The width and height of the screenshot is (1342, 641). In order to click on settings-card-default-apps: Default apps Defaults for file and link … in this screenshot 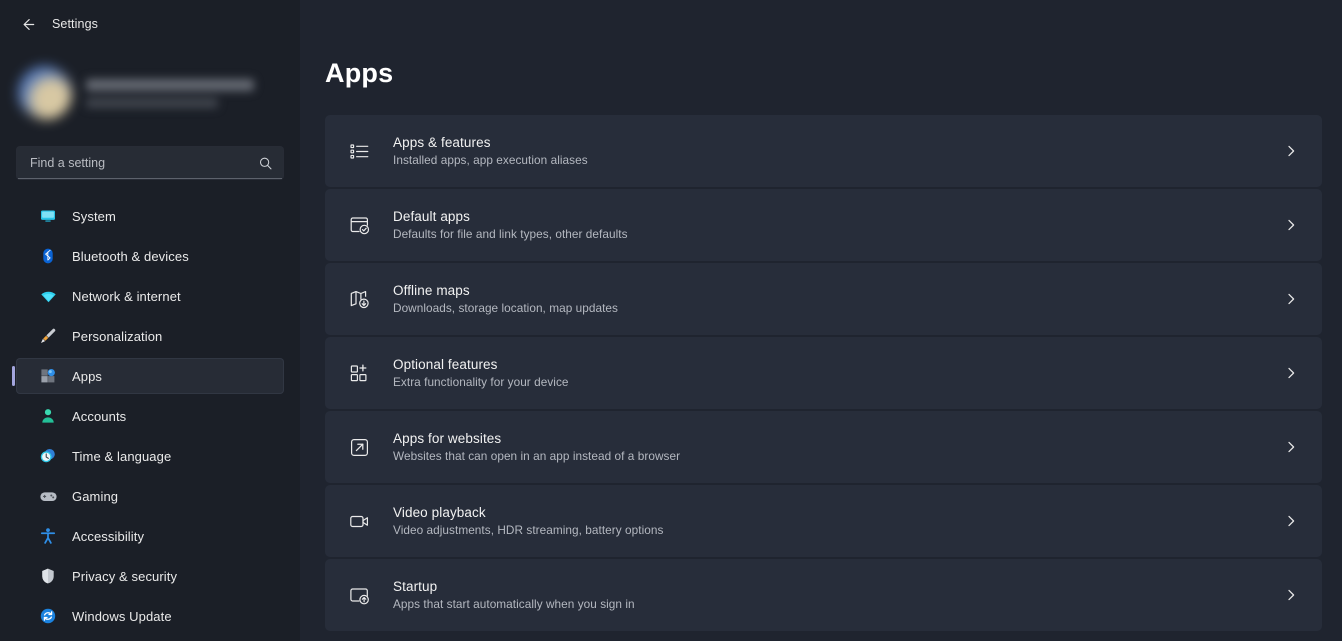, I will do `click(823, 225)`.